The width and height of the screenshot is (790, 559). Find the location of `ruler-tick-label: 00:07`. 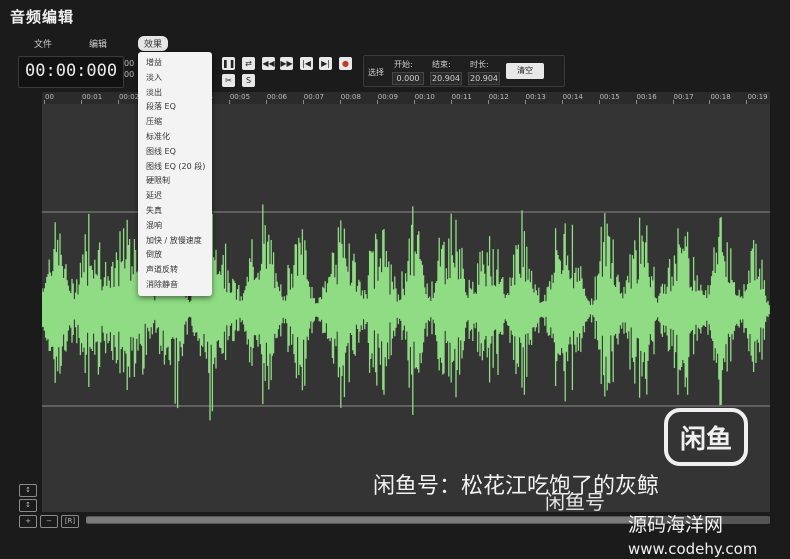

ruler-tick-label: 00:07 is located at coordinates (313, 97).